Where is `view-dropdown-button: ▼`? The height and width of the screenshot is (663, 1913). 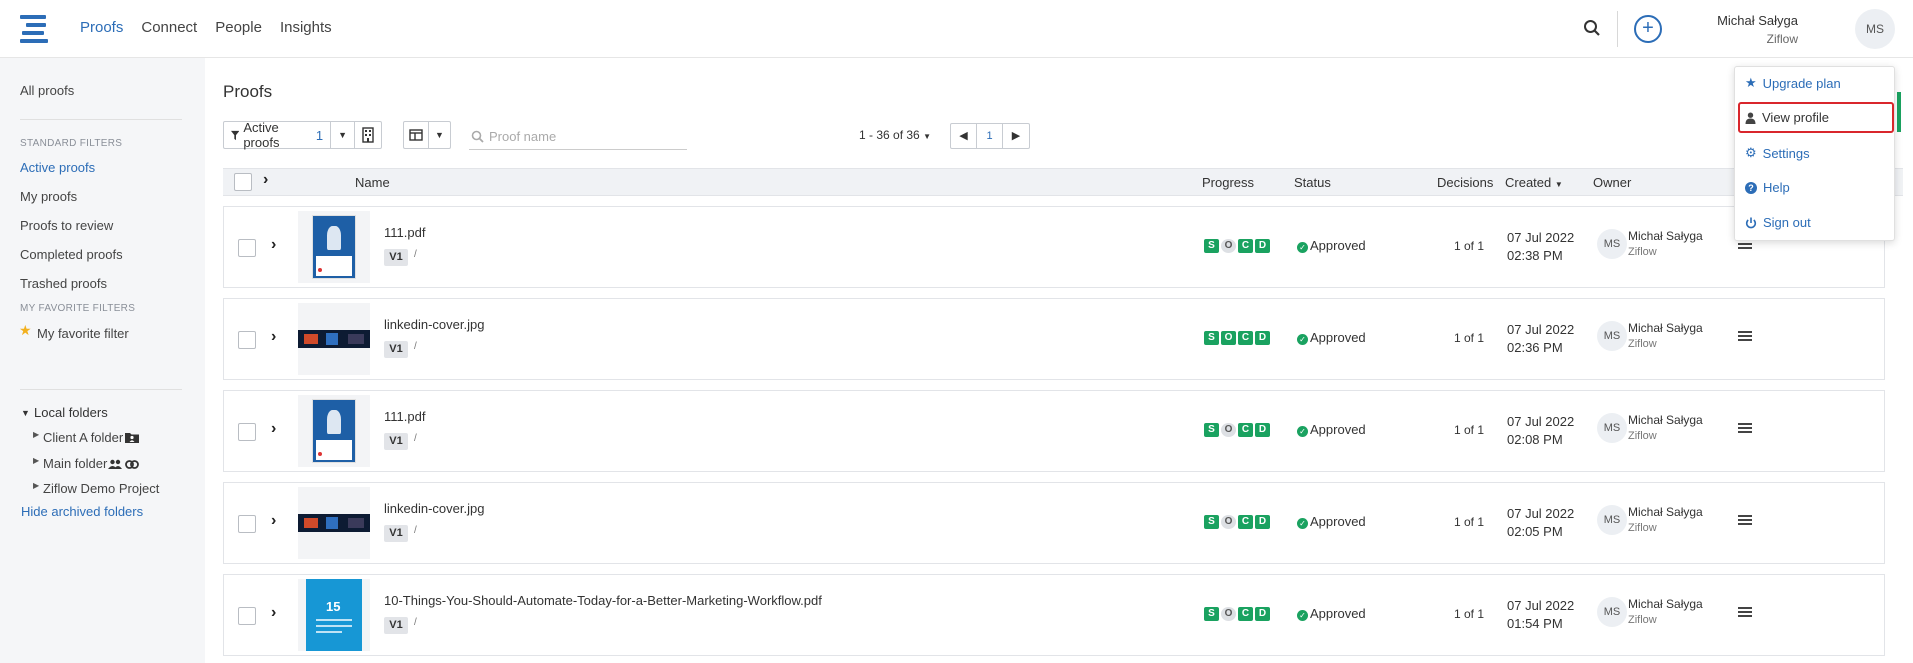
view-dropdown-button: ▼ is located at coordinates (439, 135).